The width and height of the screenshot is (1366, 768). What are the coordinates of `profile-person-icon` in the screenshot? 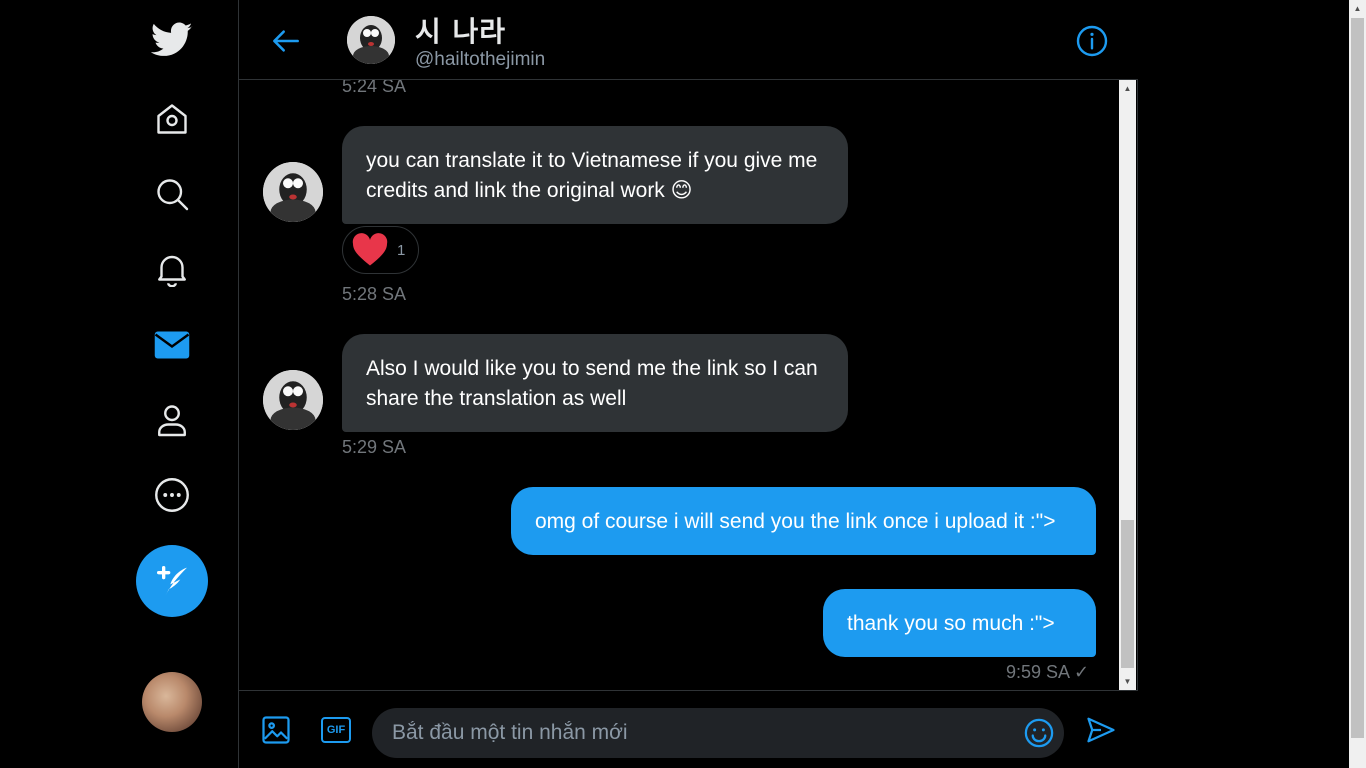 It's located at (172, 420).